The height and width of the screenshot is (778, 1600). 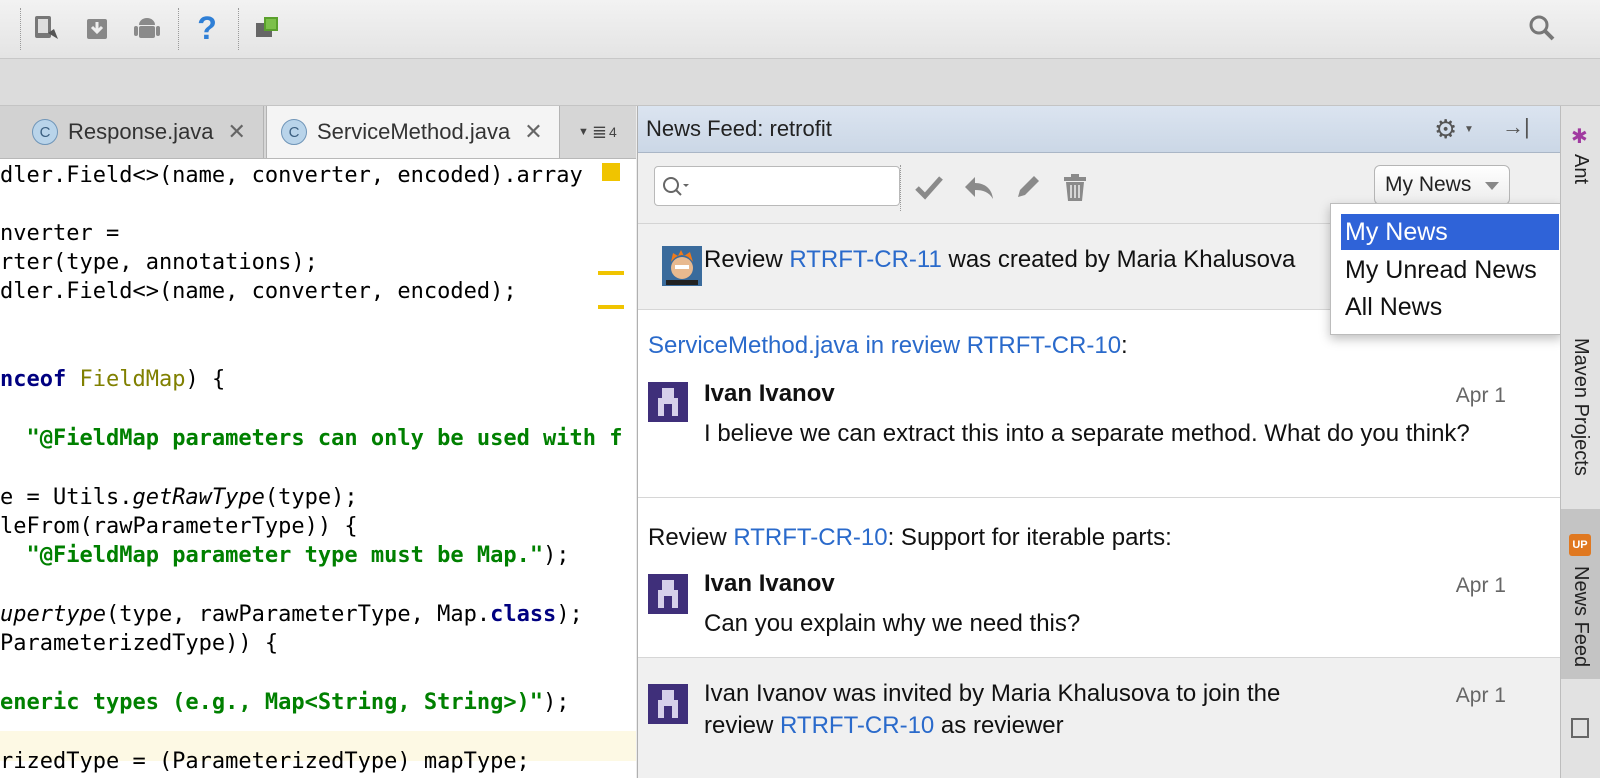 I want to click on code-line: nverter =, so click(x=59, y=233).